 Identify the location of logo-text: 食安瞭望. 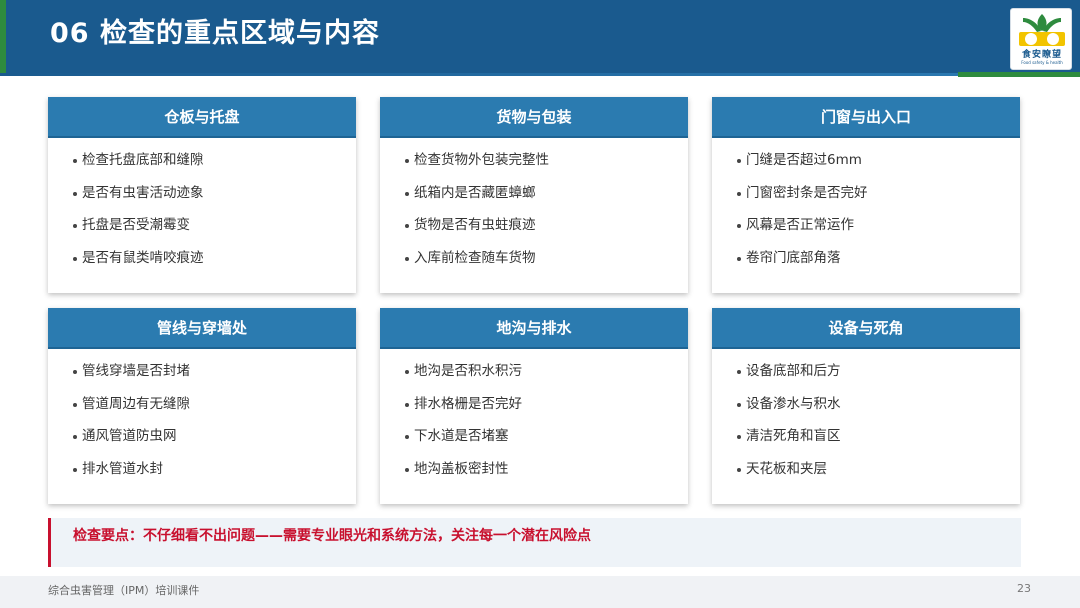
(1041, 55).